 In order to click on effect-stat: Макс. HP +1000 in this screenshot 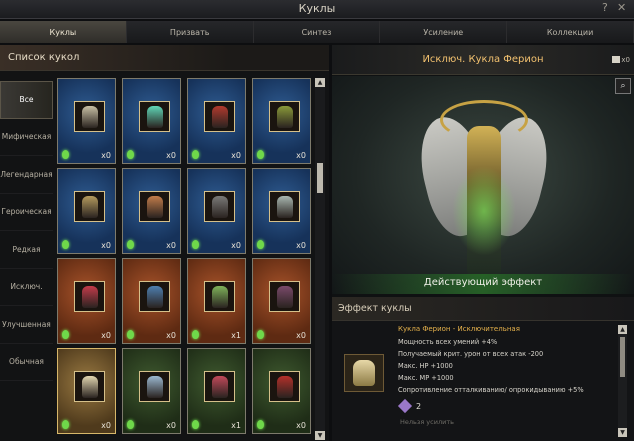, I will do `click(425, 366)`.